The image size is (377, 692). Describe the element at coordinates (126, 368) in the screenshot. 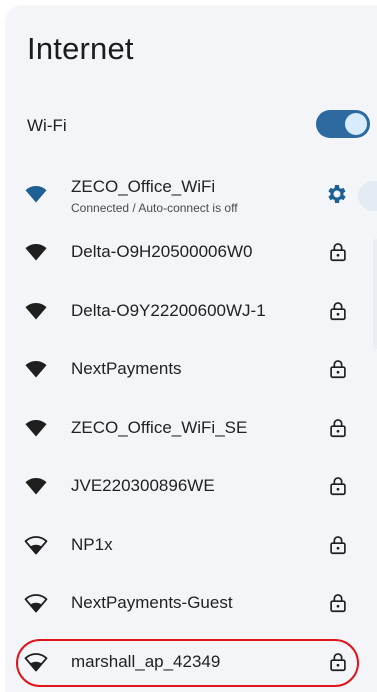

I see `network-name: NextPayments` at that location.